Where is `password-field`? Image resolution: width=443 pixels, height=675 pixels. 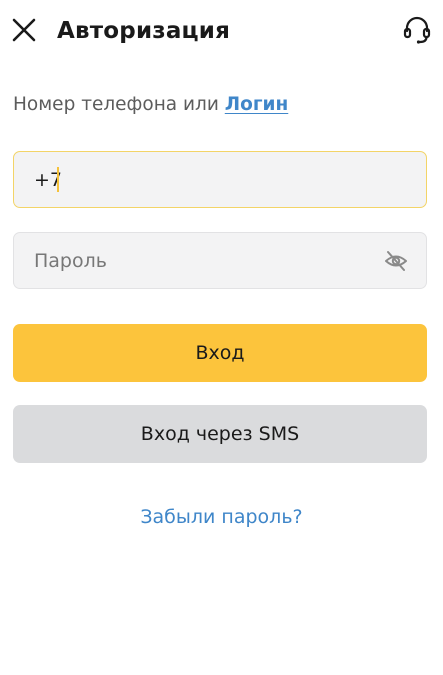 password-field is located at coordinates (220, 260).